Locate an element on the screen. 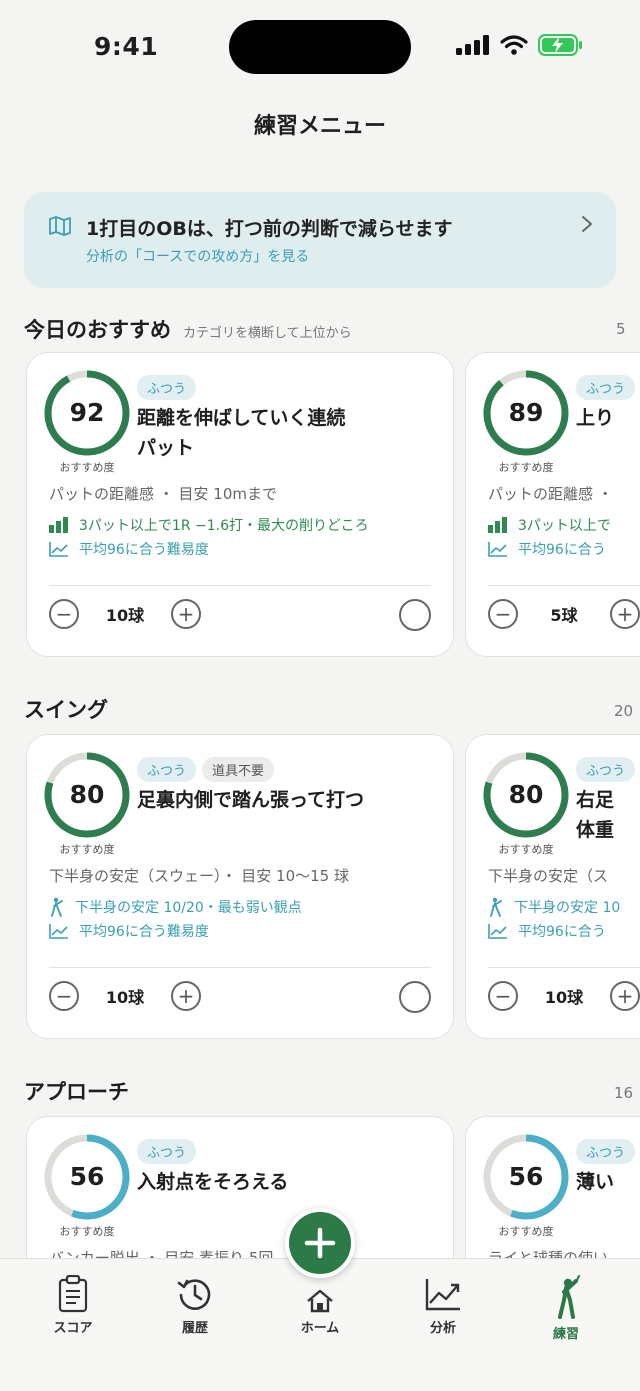  dynamic-island is located at coordinates (320, 47).